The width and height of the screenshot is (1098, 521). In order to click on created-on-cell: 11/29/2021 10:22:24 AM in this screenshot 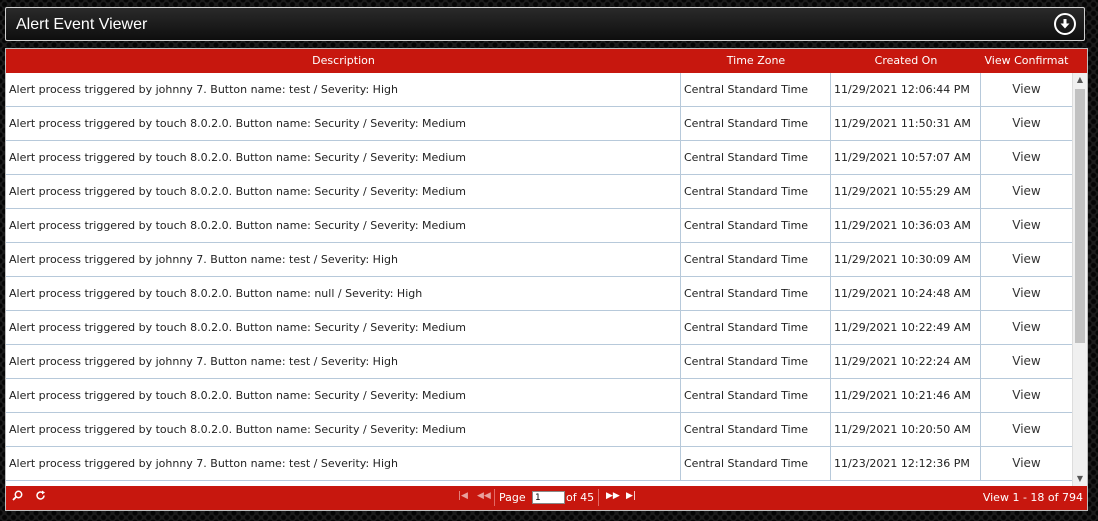, I will do `click(906, 361)`.